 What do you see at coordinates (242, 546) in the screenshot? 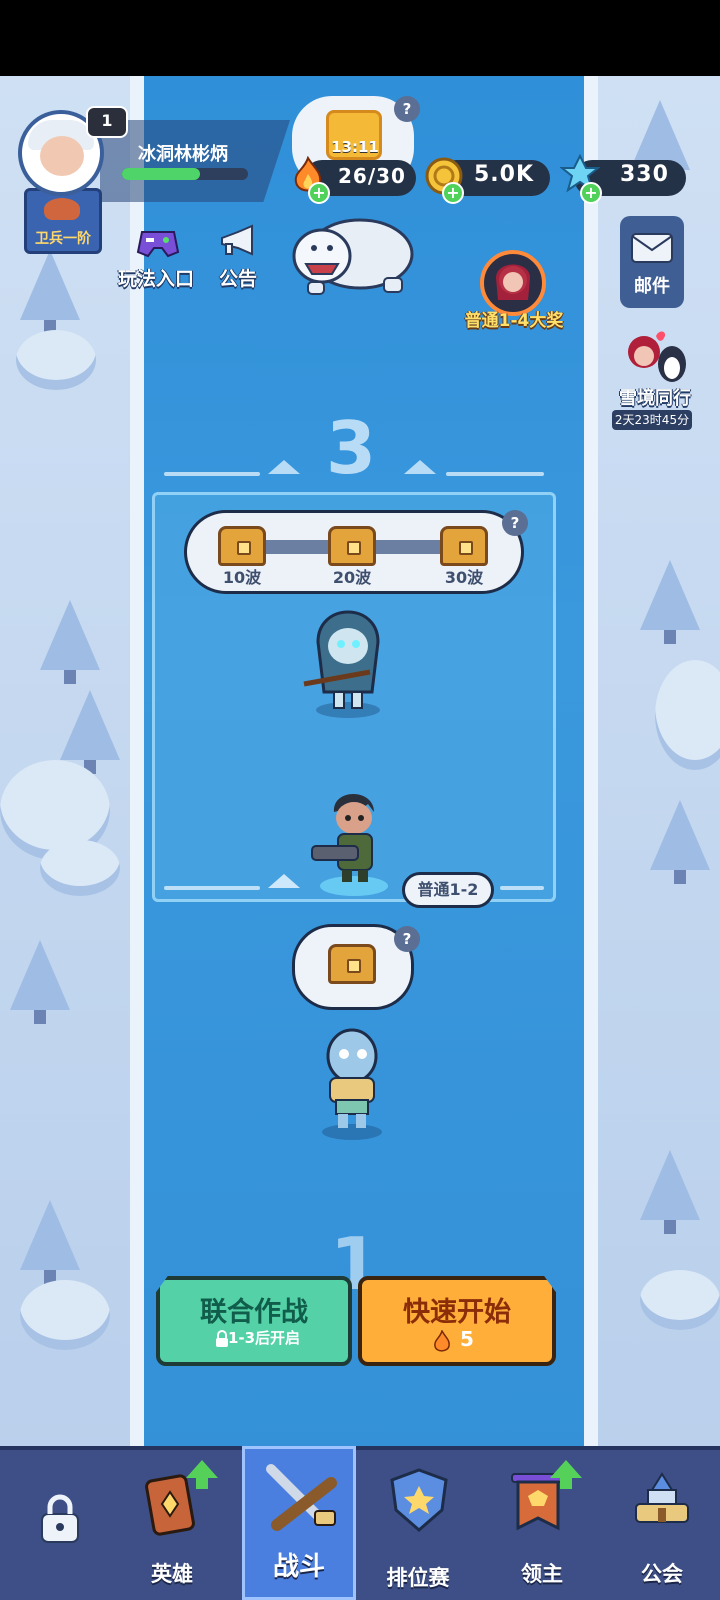
I see `wave-10-chest-icon` at bounding box center [242, 546].